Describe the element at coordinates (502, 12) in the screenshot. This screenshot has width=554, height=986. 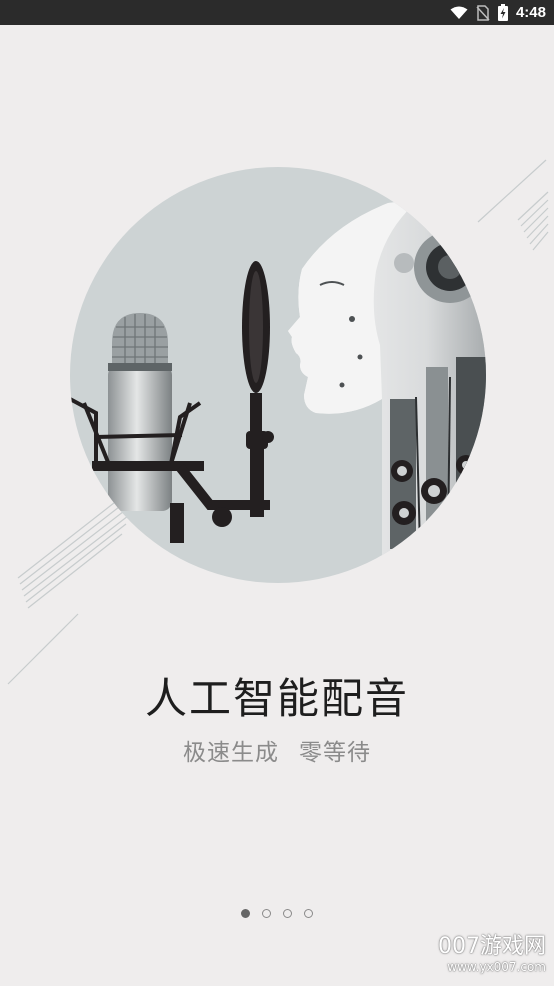
I see `battery-charging-icon` at that location.